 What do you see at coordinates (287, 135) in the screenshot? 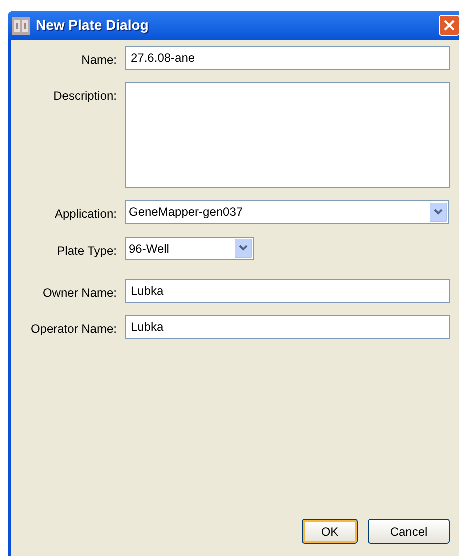
I see `description-field` at bounding box center [287, 135].